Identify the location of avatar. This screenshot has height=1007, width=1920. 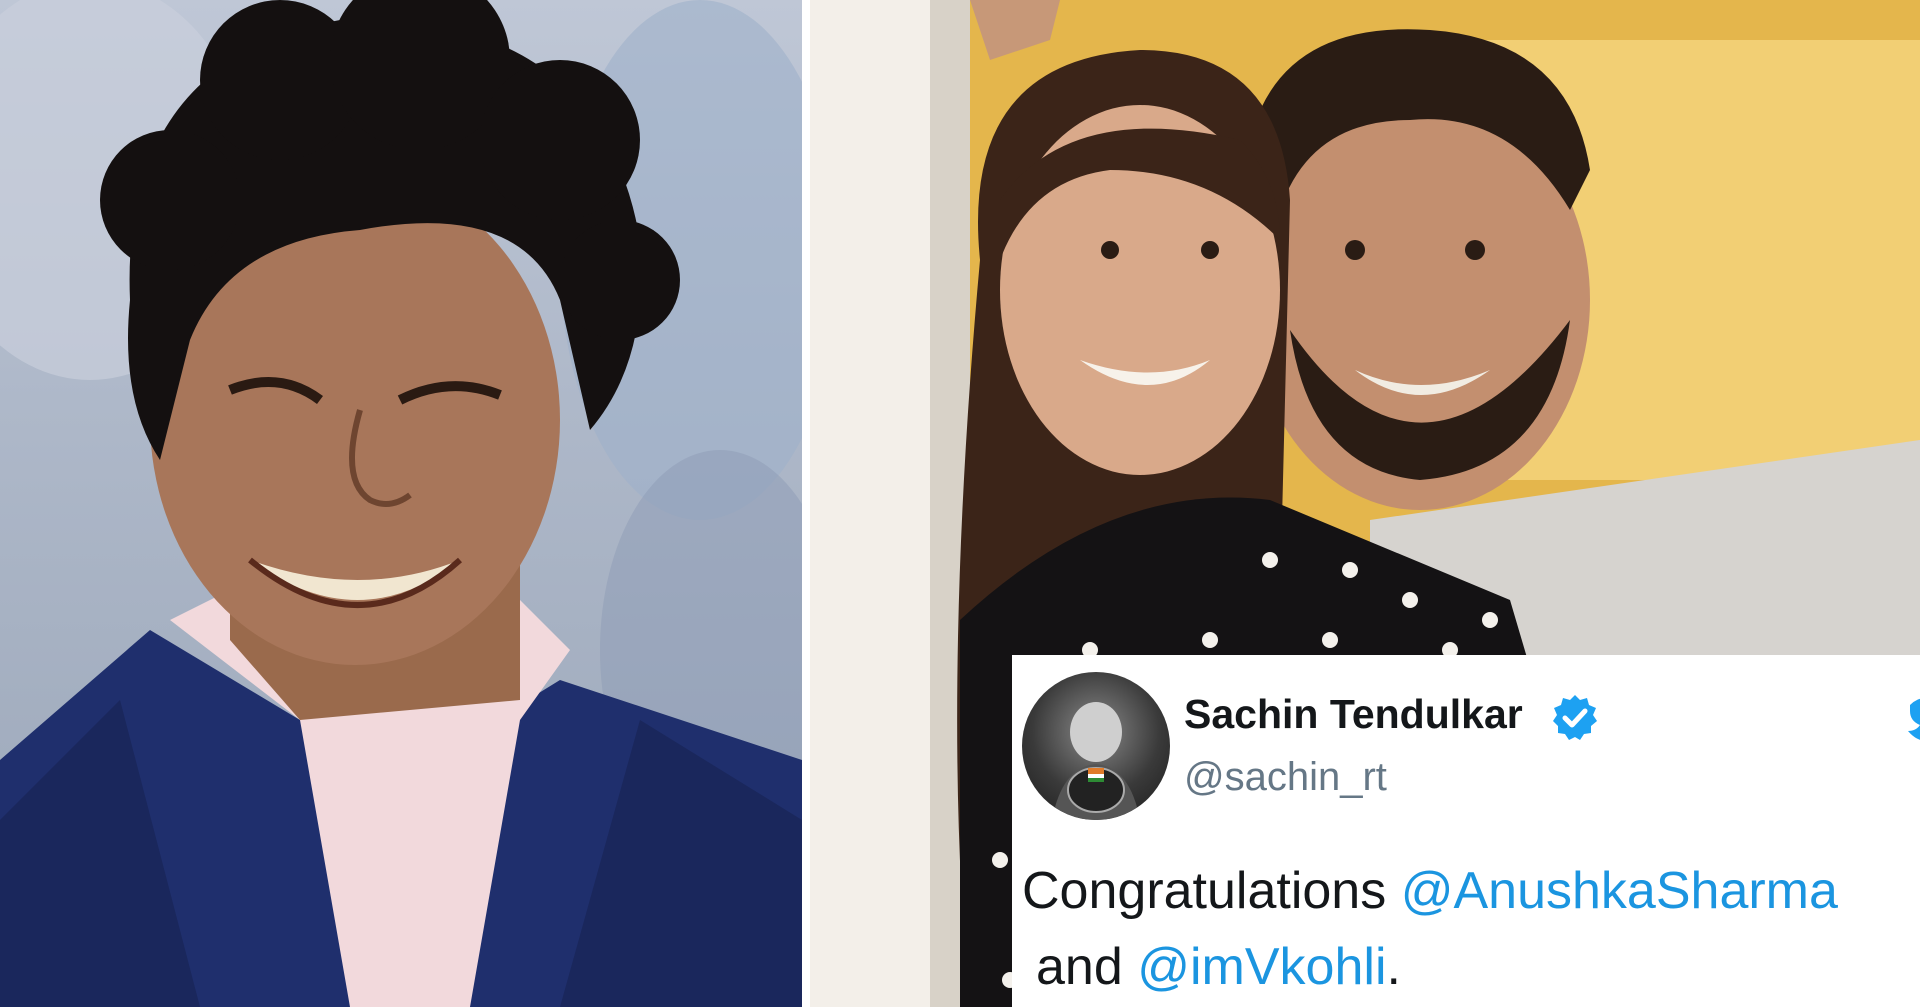
(1096, 746).